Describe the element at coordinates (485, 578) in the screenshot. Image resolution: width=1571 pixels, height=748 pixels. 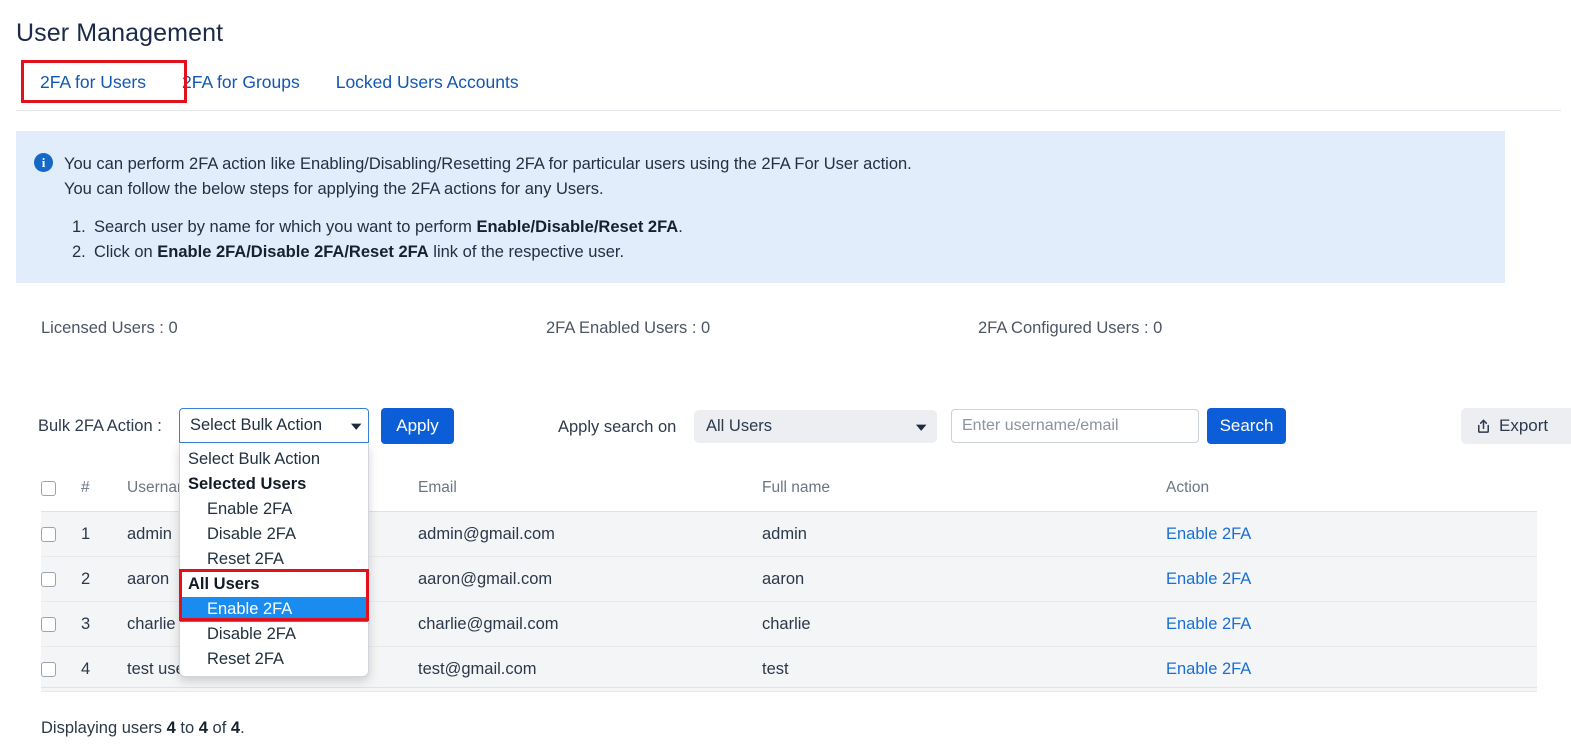
I see `cell-email: aaron@gmail.com` at that location.